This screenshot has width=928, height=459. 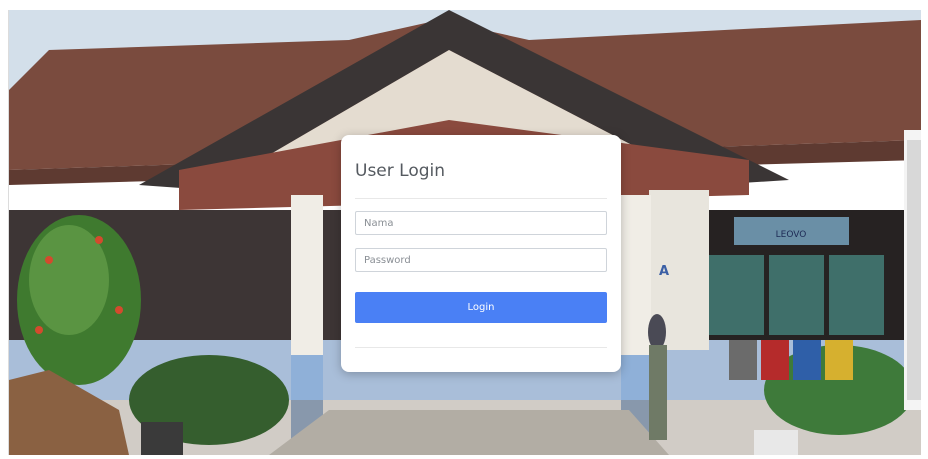 I want to click on footer-divider, so click(x=481, y=347).